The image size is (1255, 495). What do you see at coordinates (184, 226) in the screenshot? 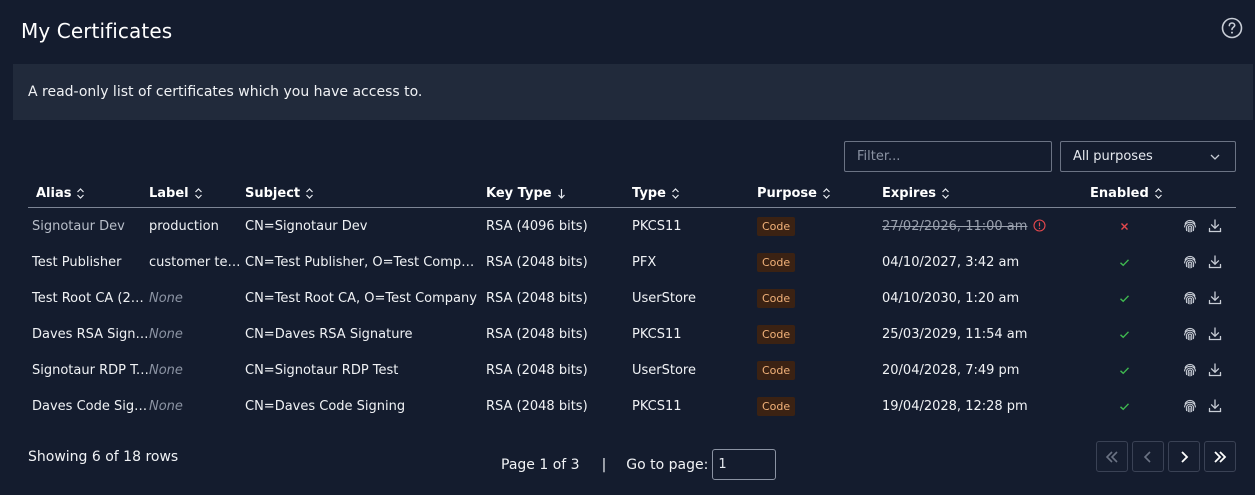
I see `cell-label: production` at bounding box center [184, 226].